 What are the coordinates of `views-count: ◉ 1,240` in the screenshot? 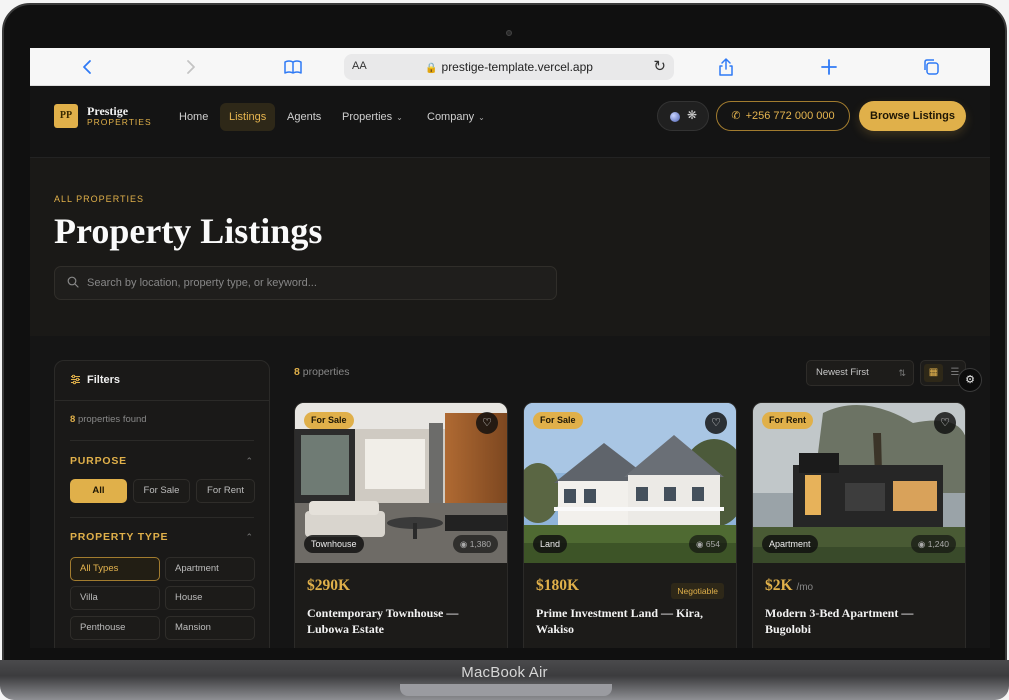 It's located at (933, 544).